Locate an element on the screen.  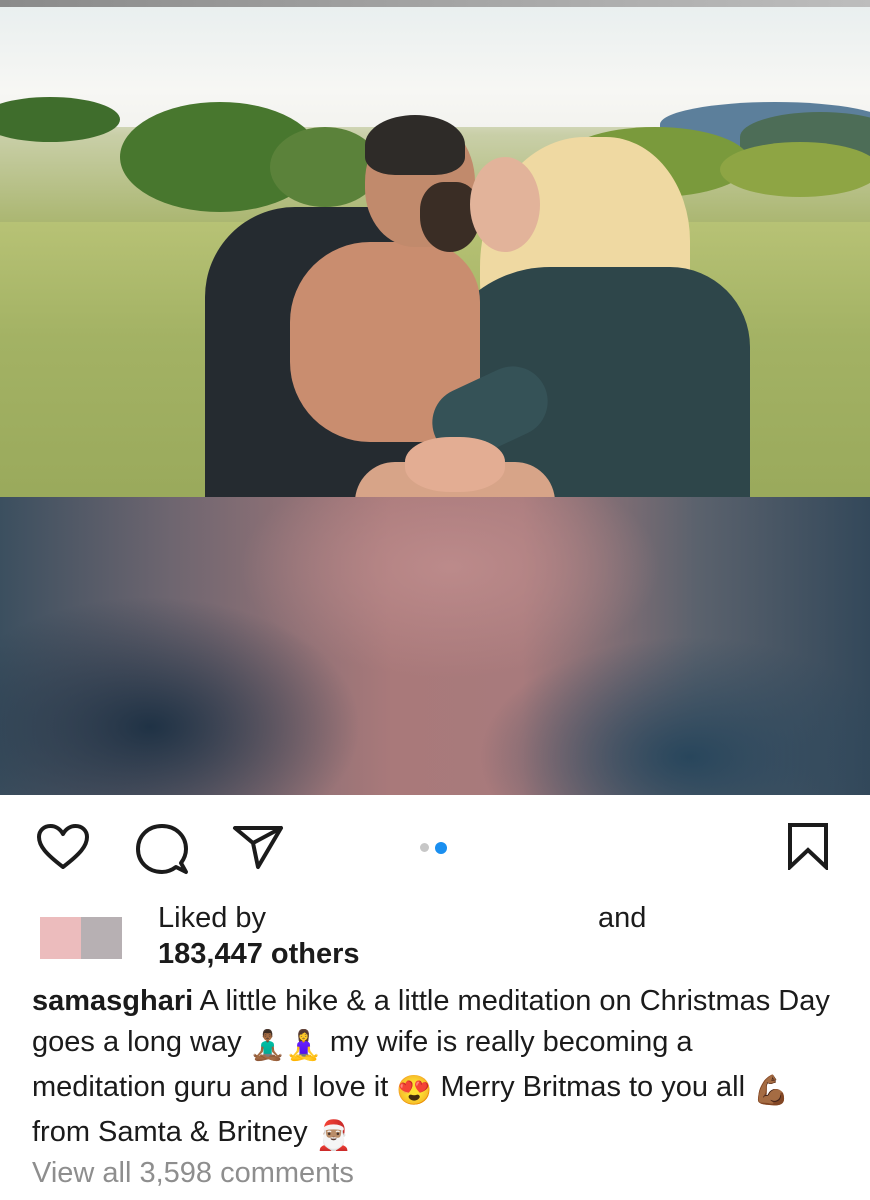
top-scroll-bar is located at coordinates (435, 3).